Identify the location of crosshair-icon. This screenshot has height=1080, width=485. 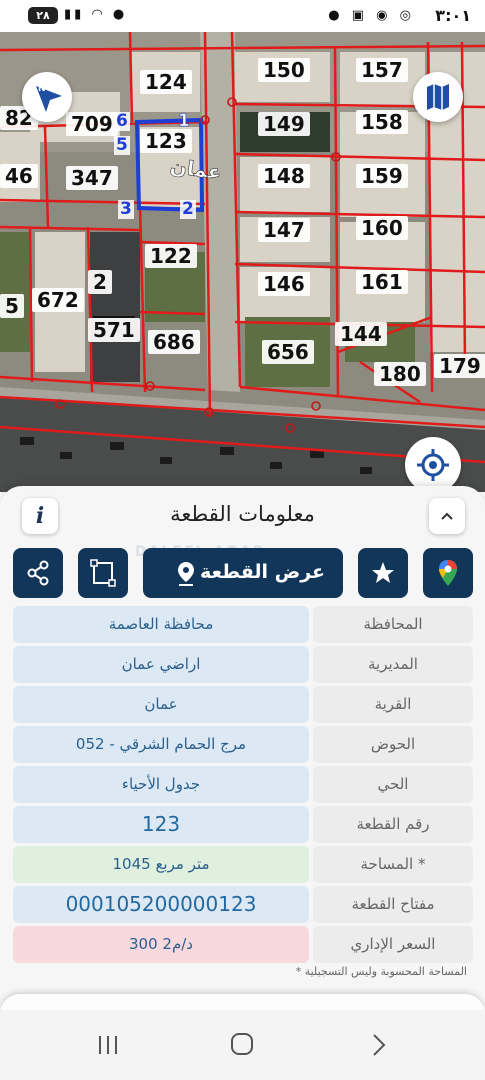
(433, 465).